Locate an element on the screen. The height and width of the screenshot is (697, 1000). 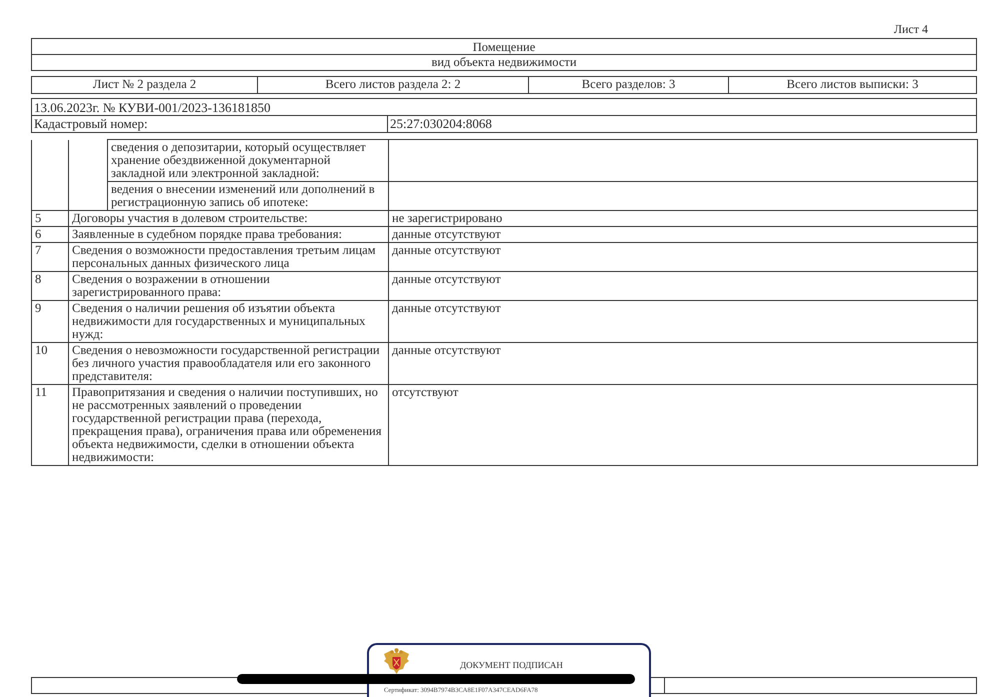
cadastral-label-cell: Кадастровый номер: is located at coordinates (210, 124).